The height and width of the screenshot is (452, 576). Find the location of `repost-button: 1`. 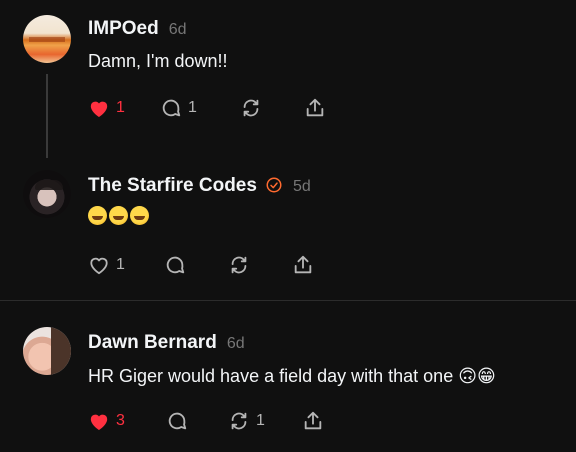

repost-button: 1 is located at coordinates (246, 421).